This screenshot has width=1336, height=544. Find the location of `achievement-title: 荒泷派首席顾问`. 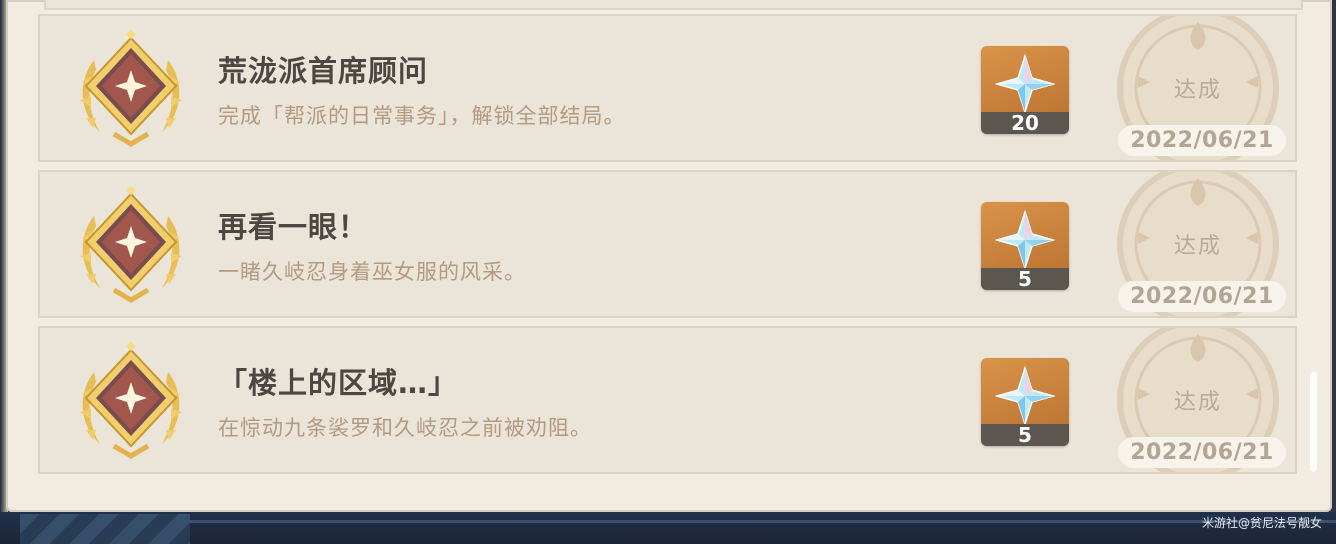

achievement-title: 荒泷派首席顾问 is located at coordinates (323, 71).